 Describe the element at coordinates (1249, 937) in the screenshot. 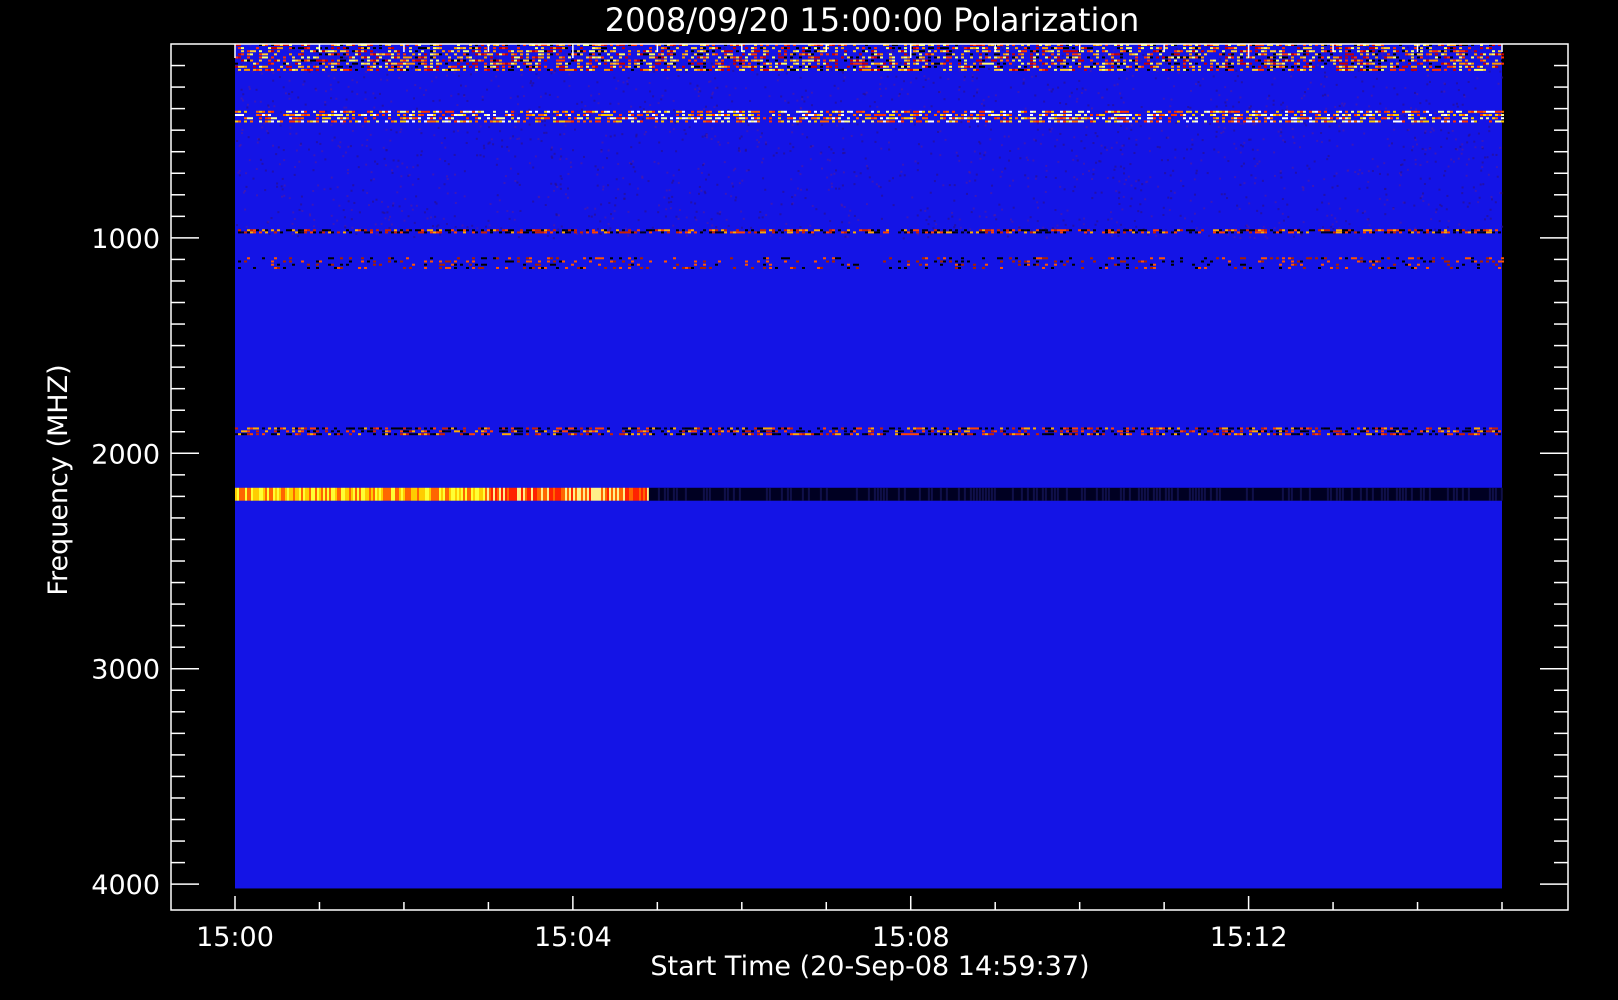

I see `x-tick-label: 15:12` at that location.